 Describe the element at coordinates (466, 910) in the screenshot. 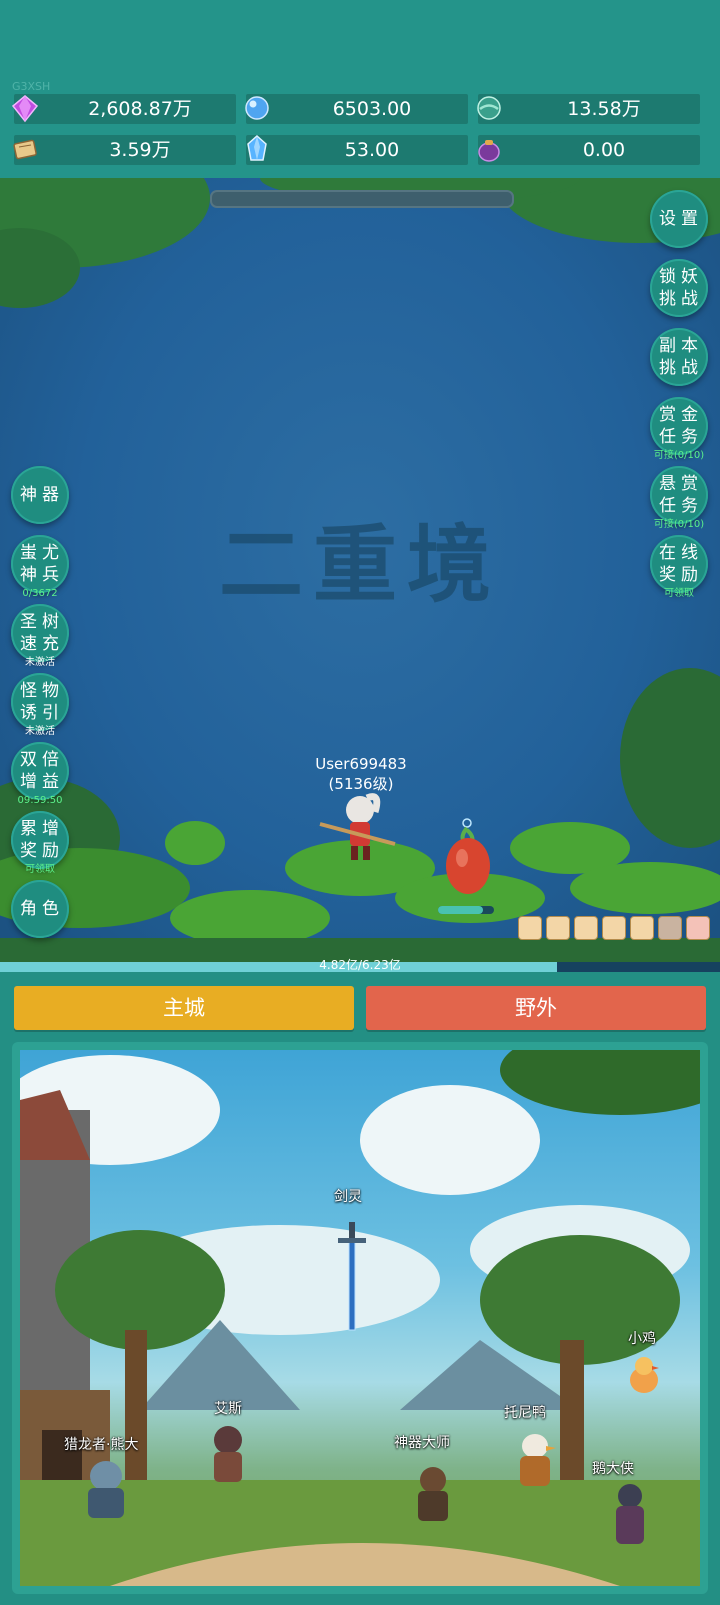

I see `monster-hp-bar` at that location.